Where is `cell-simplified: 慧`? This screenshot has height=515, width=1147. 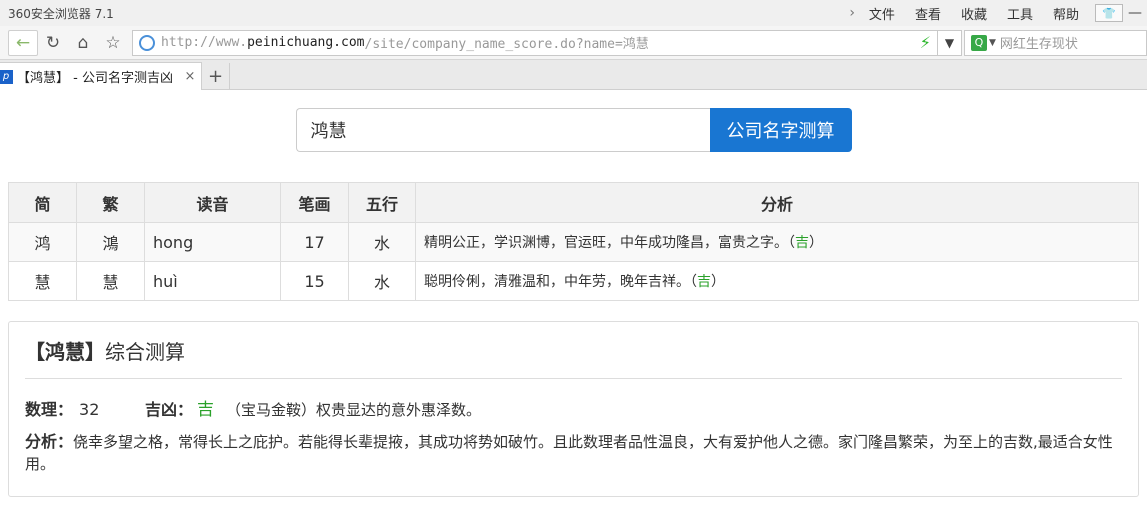 cell-simplified: 慧 is located at coordinates (42, 281).